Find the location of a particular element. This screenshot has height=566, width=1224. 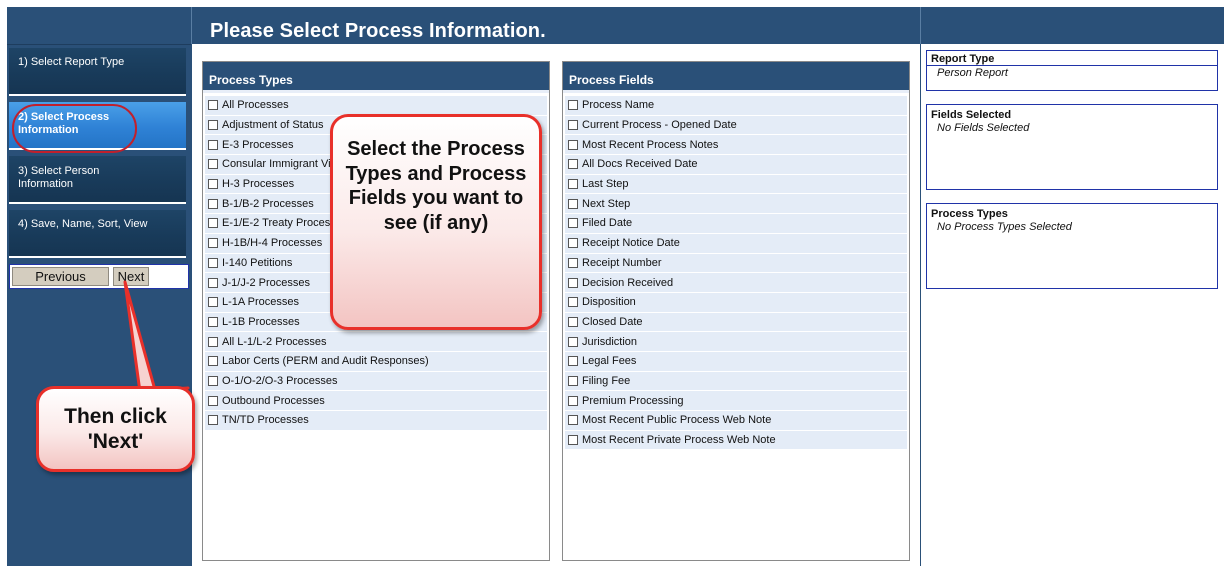

list-item-label: Most Recent Public Process Web Note is located at coordinates (677, 420).